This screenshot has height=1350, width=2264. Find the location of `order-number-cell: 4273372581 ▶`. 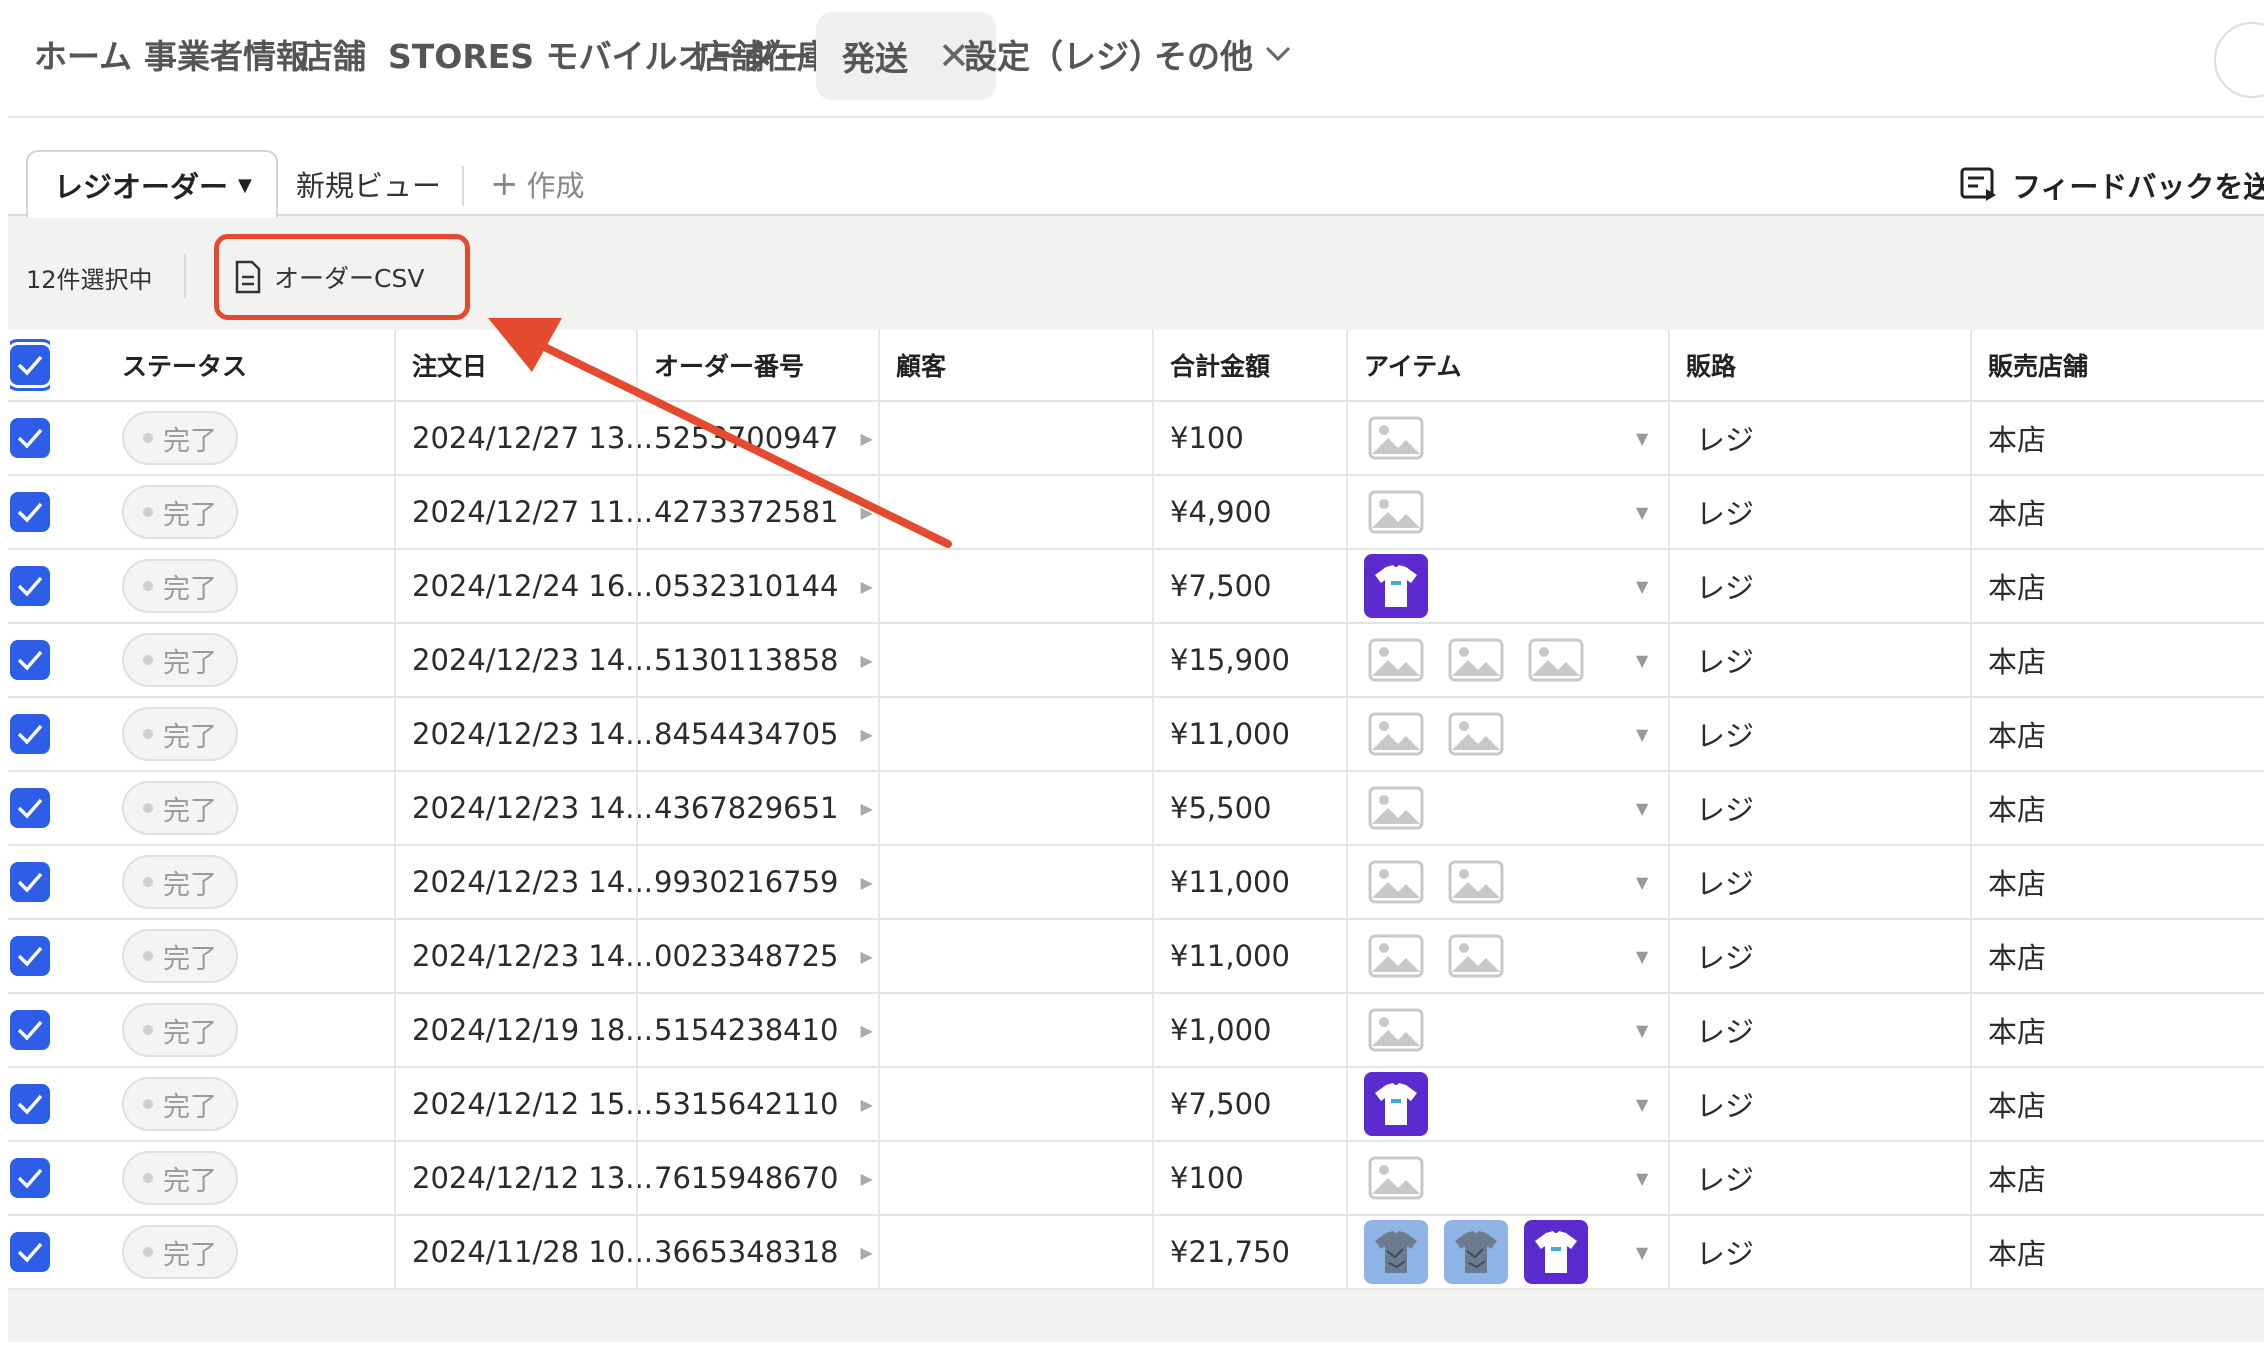

order-number-cell: 4273372581 ▶ is located at coordinates (763, 512).